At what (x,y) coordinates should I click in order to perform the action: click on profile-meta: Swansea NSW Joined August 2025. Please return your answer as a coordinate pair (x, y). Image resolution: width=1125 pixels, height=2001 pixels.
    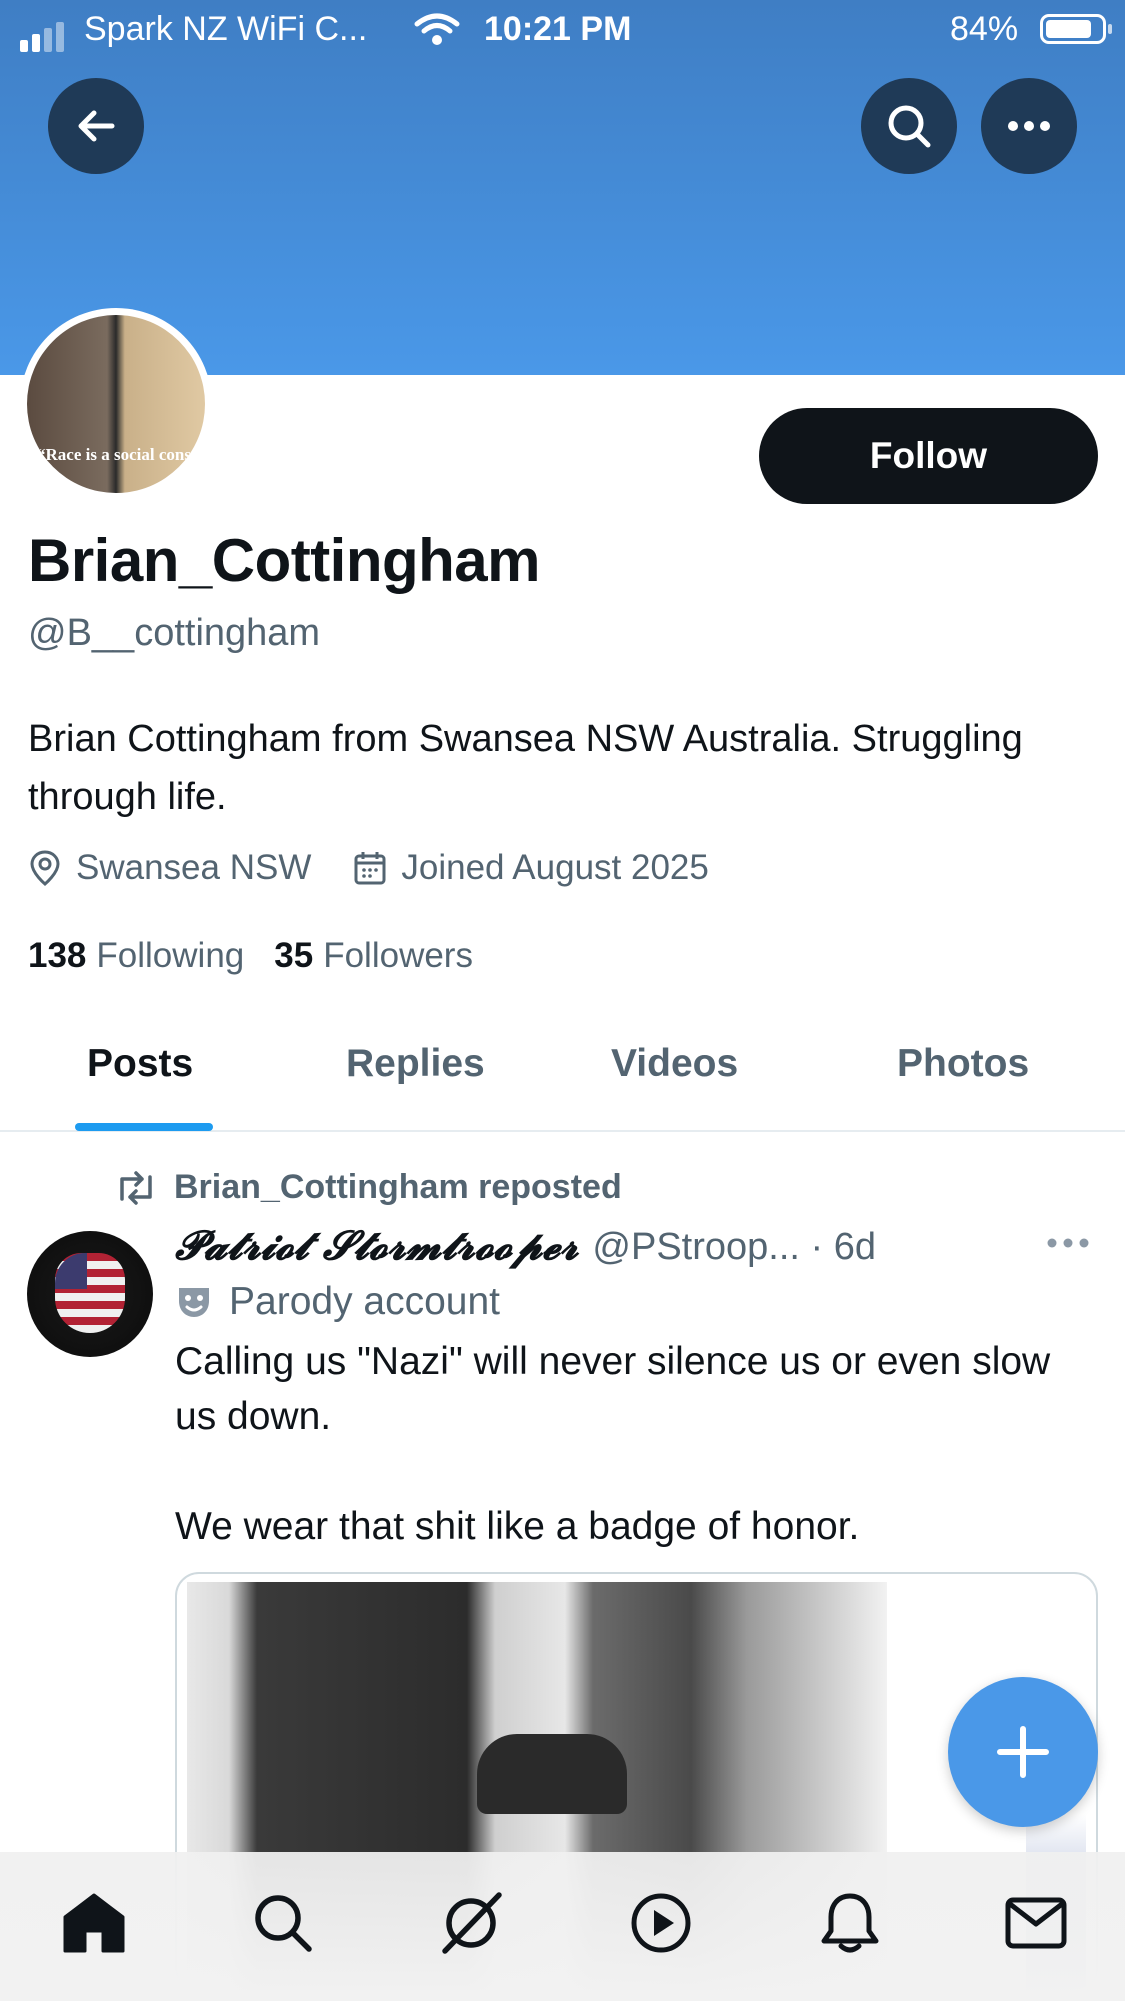
    Looking at the image, I should click on (368, 868).